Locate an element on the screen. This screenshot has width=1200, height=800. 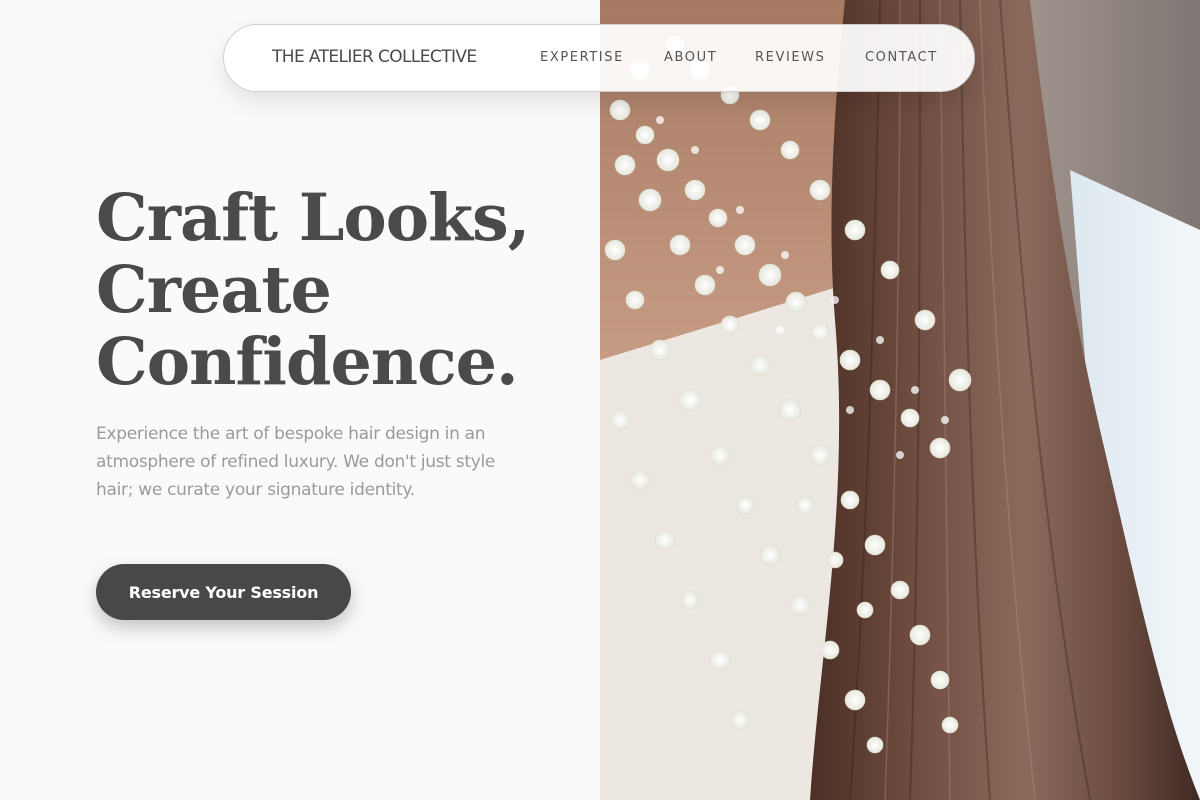
nav-link-reviews: REVIEWS is located at coordinates (790, 57).